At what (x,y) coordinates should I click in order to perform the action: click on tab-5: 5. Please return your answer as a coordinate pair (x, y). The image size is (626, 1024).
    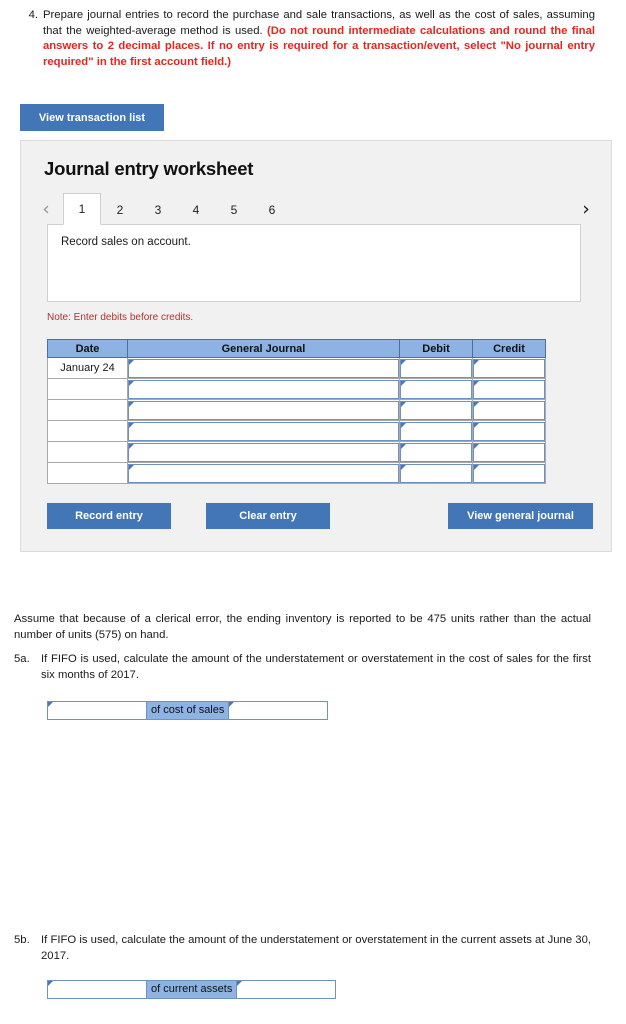
    Looking at the image, I should click on (234, 209).